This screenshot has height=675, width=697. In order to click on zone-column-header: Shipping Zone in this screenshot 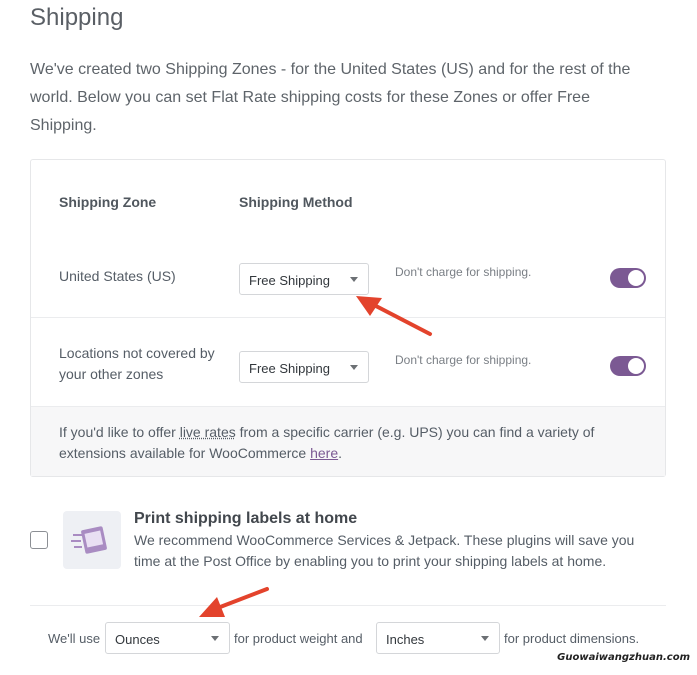, I will do `click(108, 202)`.